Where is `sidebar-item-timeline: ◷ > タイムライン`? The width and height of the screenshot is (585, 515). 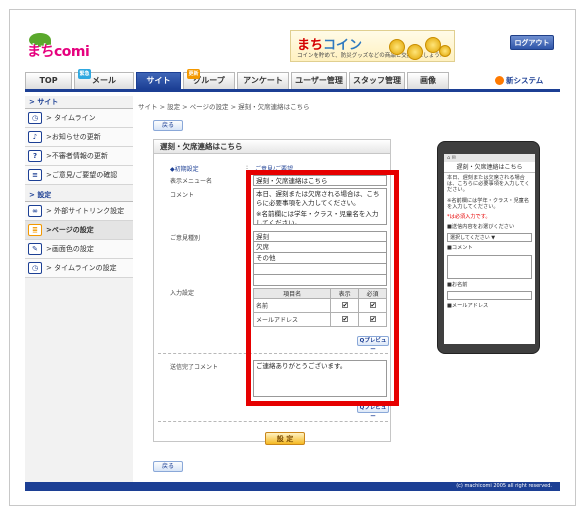 sidebar-item-timeline: ◷ > タイムライン is located at coordinates (79, 118).